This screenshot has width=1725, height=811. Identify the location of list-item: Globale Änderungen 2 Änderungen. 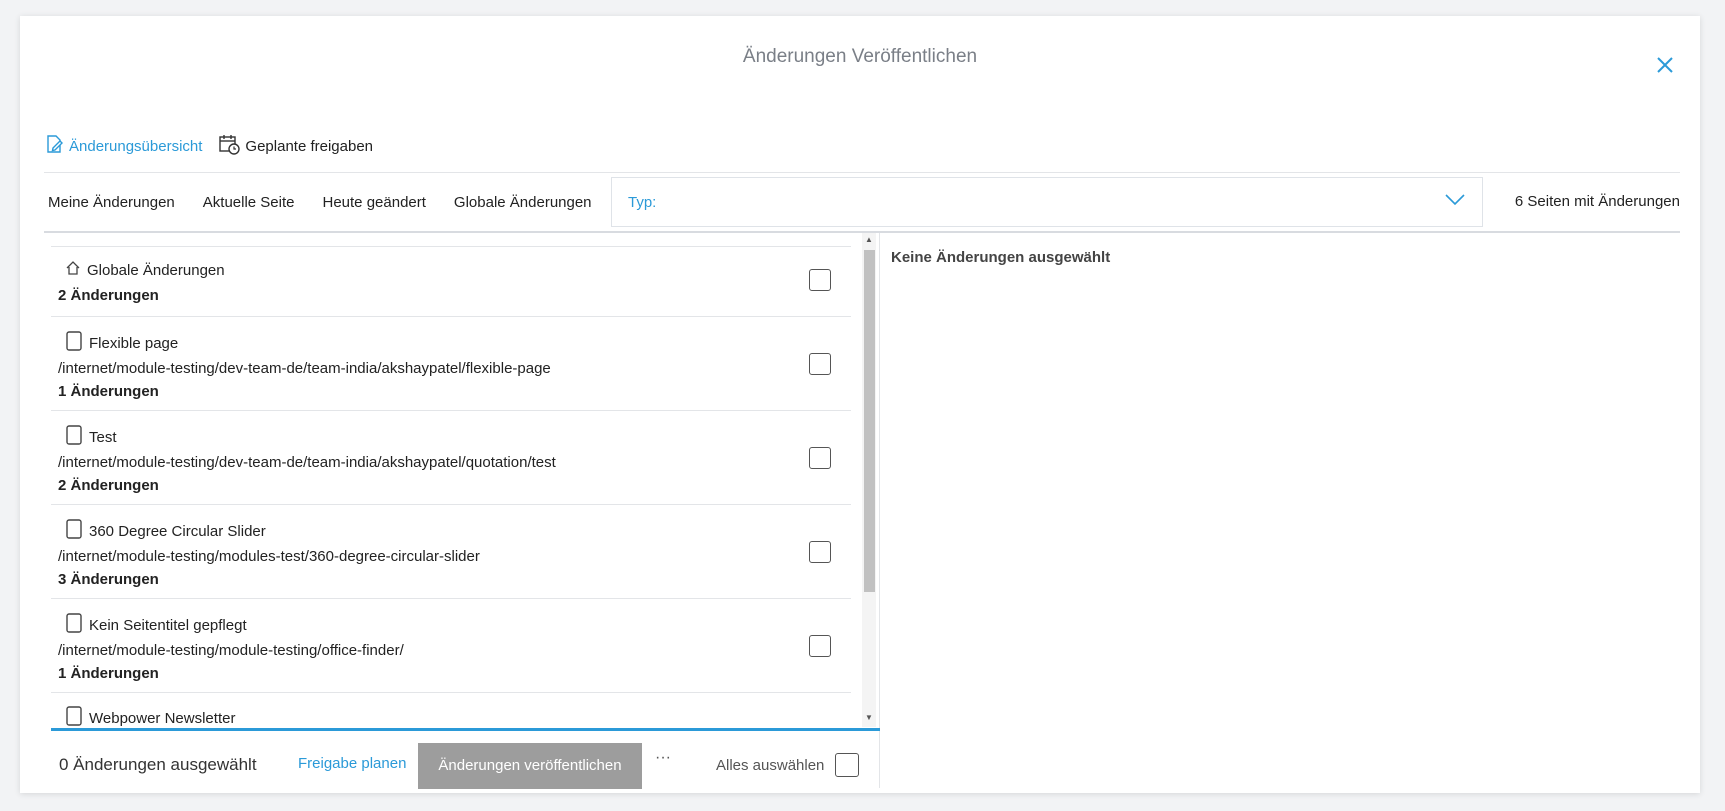
(451, 281).